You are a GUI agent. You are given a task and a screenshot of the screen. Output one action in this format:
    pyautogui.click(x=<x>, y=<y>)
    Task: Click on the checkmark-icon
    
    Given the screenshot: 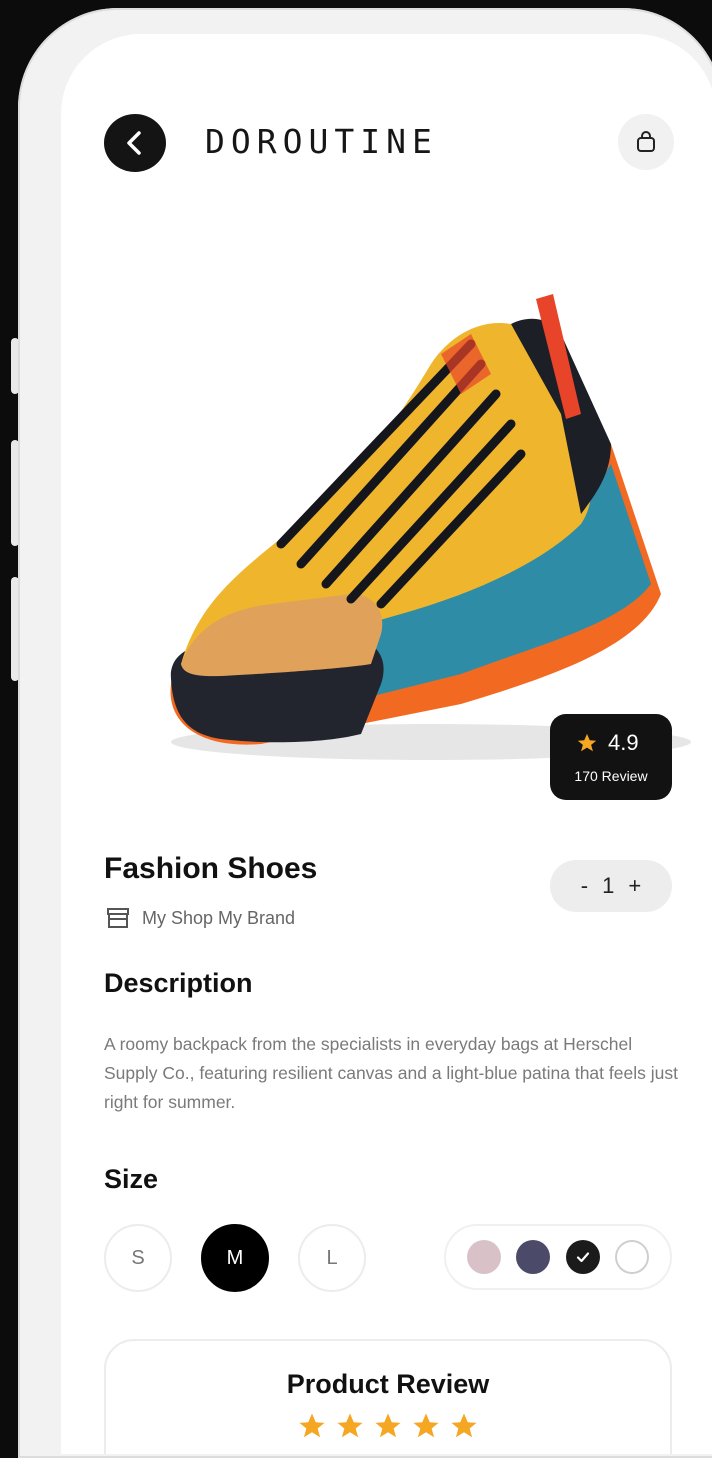 What is the action you would take?
    pyautogui.click(x=582, y=1257)
    